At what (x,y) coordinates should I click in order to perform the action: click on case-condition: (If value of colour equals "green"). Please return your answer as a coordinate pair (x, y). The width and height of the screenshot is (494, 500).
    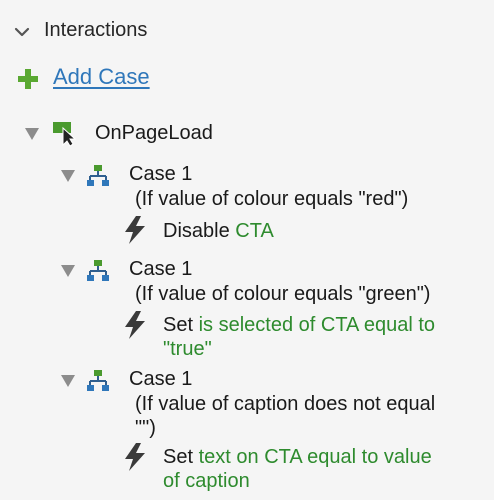
    Looking at the image, I should click on (283, 294).